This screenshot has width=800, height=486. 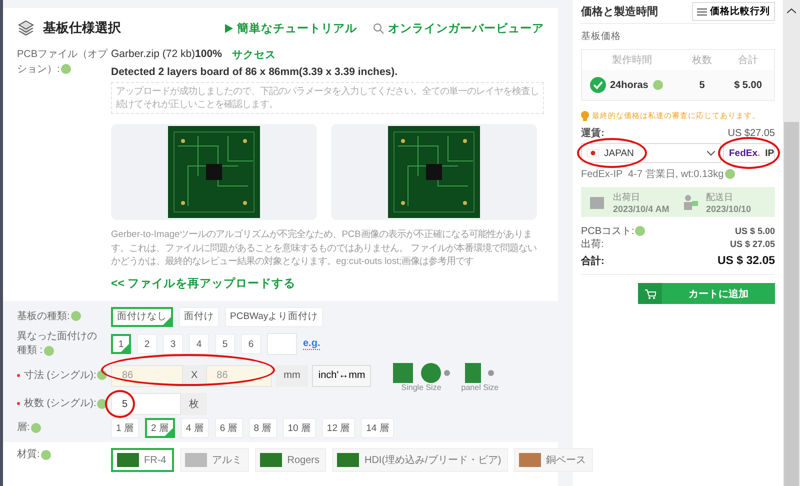 I want to click on shipping-price: US $27.05, so click(x=751, y=133).